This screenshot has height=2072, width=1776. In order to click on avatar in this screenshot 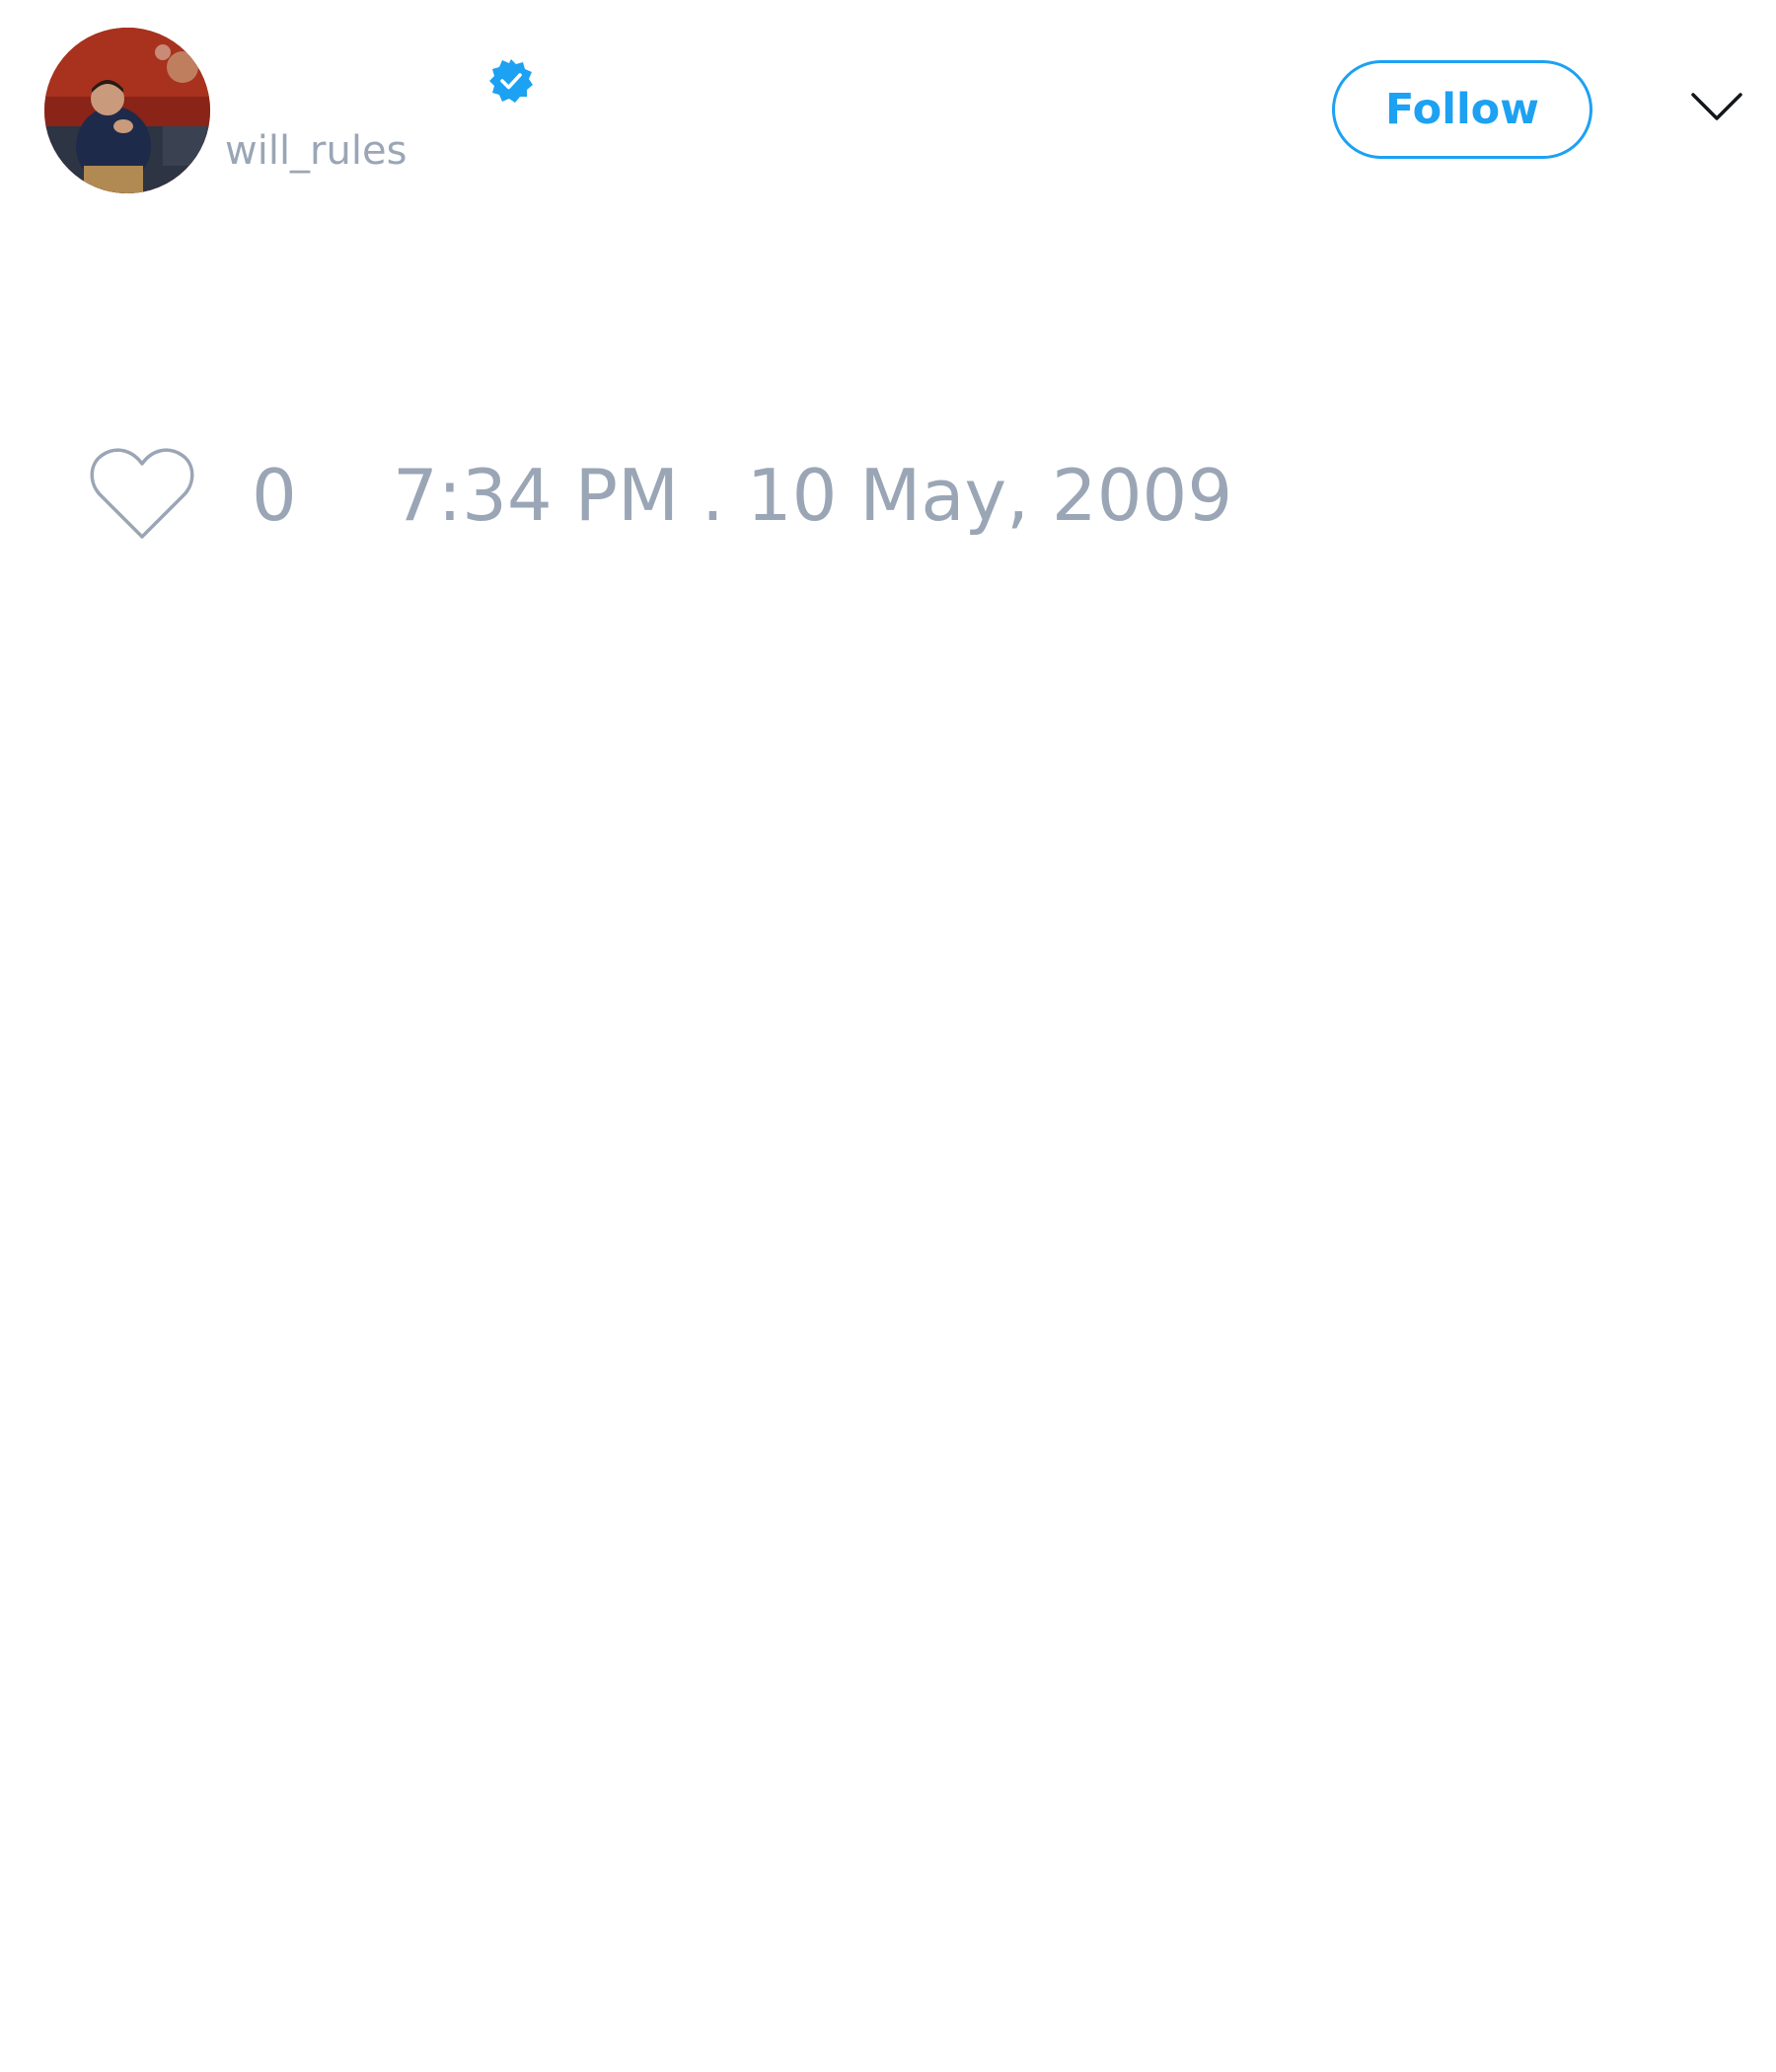, I will do `click(127, 111)`.